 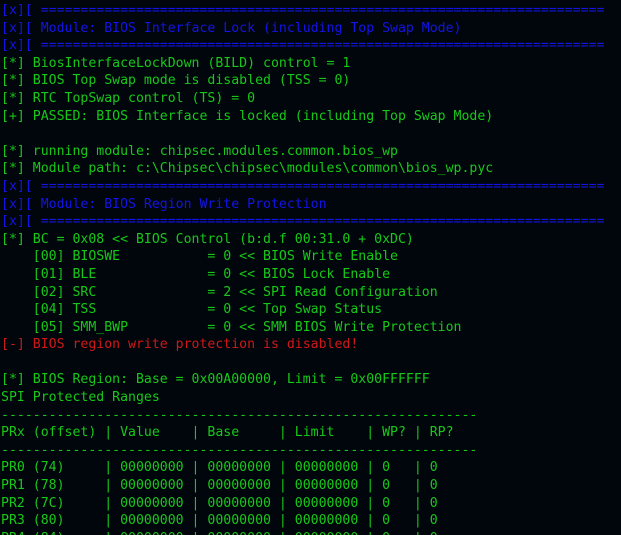 I want to click on terminal-line: [01] BLE = 0 << BIOS Lock Enable, so click(x=196, y=274).